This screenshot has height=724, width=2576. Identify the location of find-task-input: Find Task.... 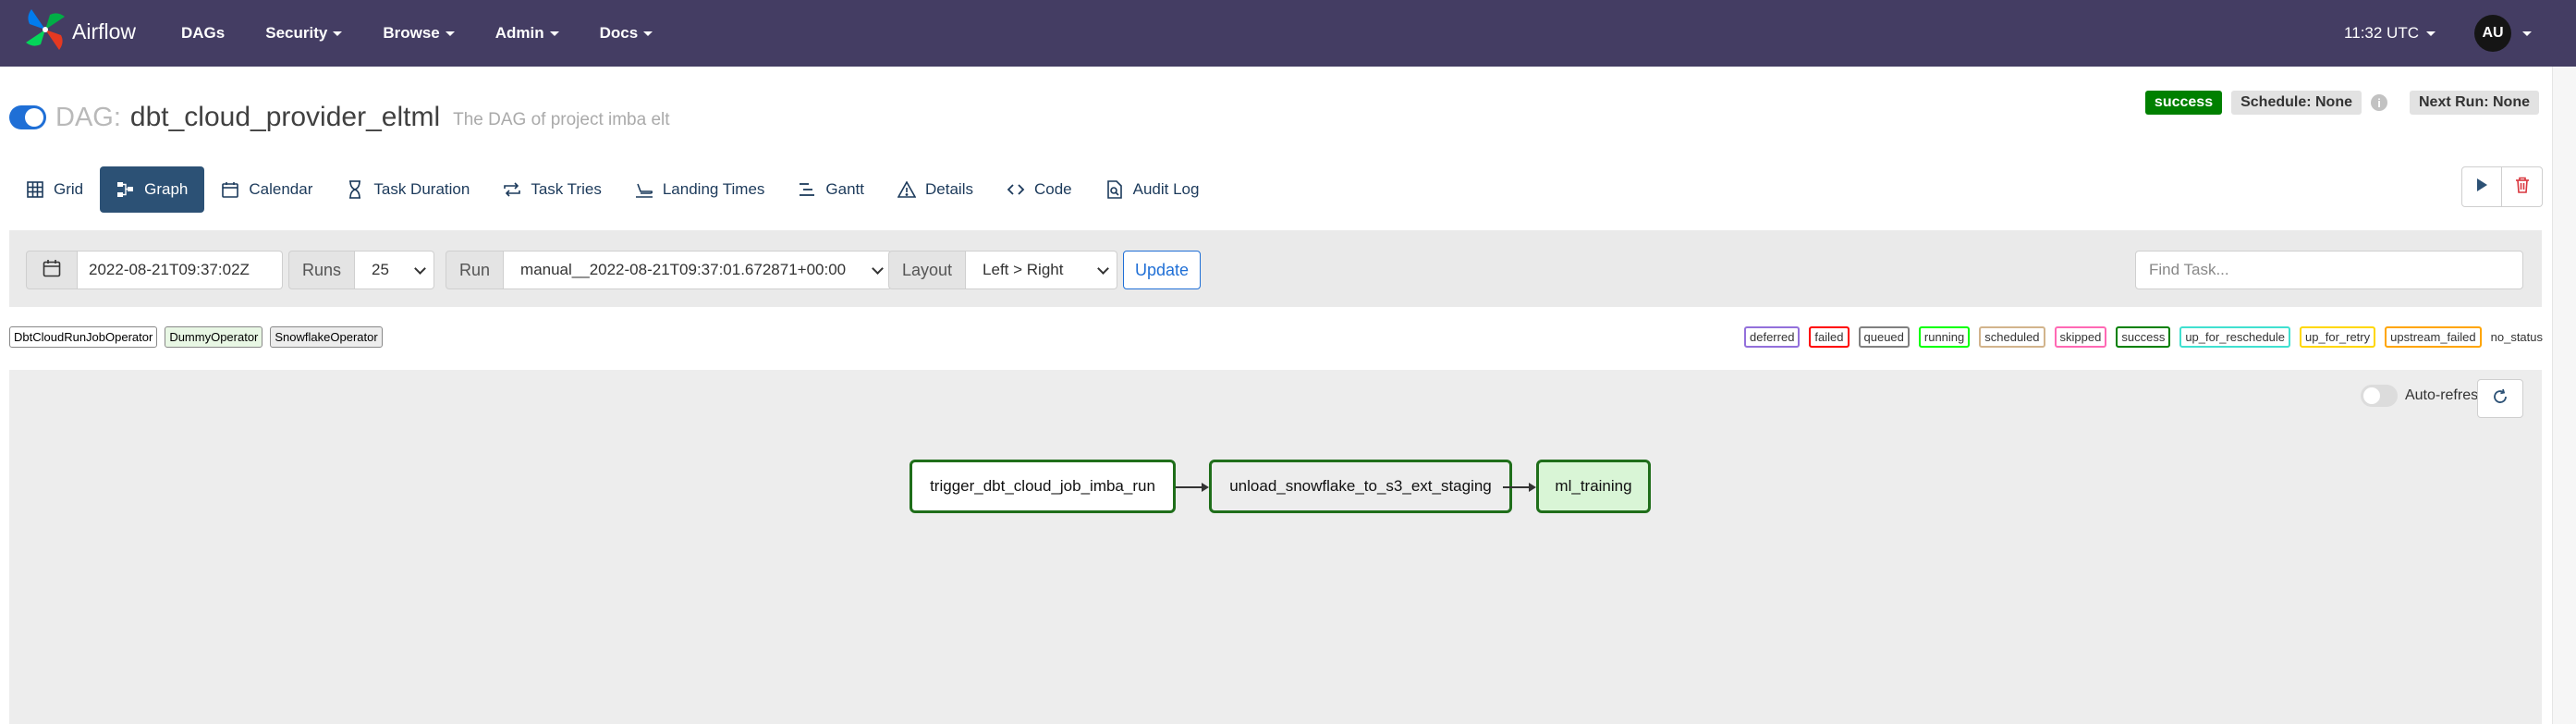
(2329, 270).